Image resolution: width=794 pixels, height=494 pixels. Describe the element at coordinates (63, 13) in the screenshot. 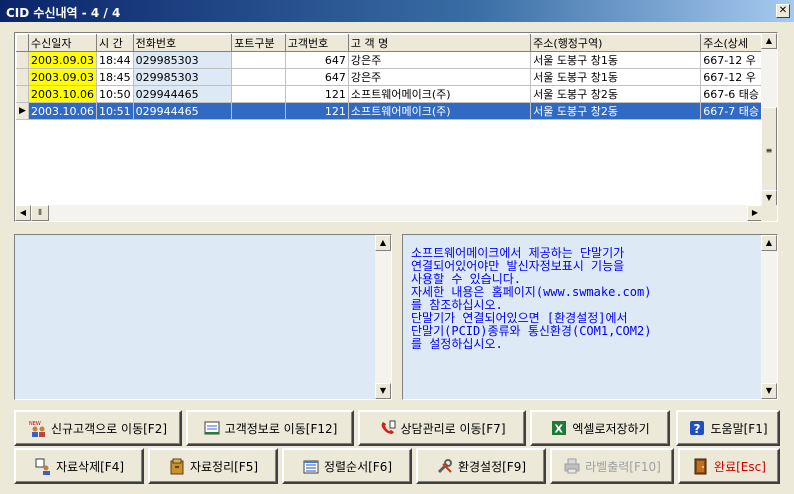

I see `window-title: CID 수신내역 - 4 / 4` at that location.